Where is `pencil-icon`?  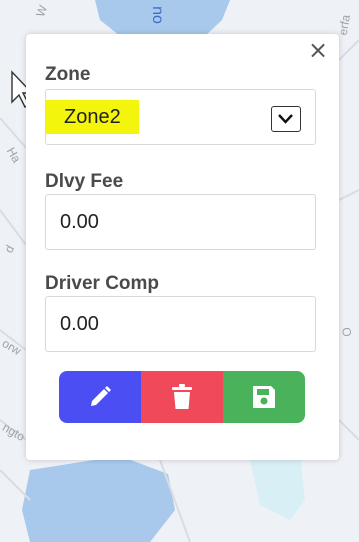 pencil-icon is located at coordinates (101, 396).